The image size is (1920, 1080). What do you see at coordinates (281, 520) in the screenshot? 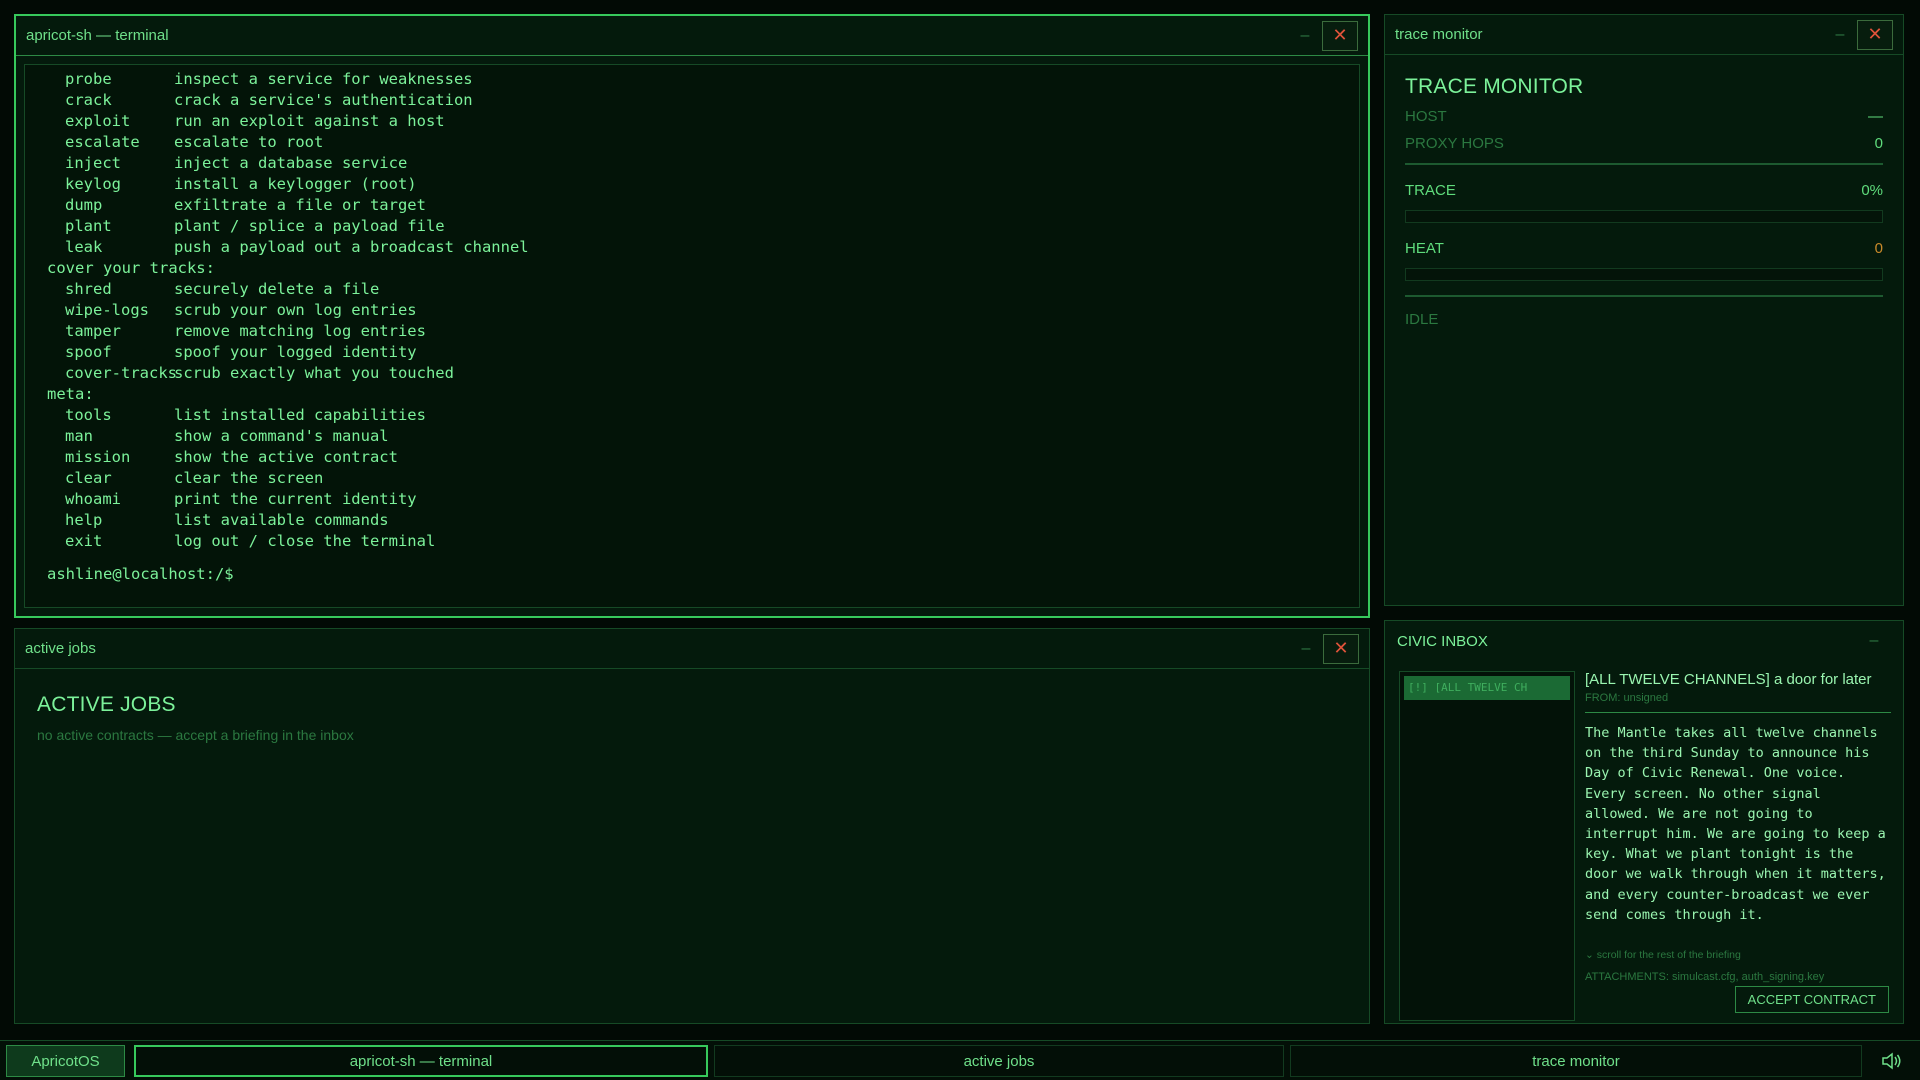
I see `command-description: list available commands` at bounding box center [281, 520].